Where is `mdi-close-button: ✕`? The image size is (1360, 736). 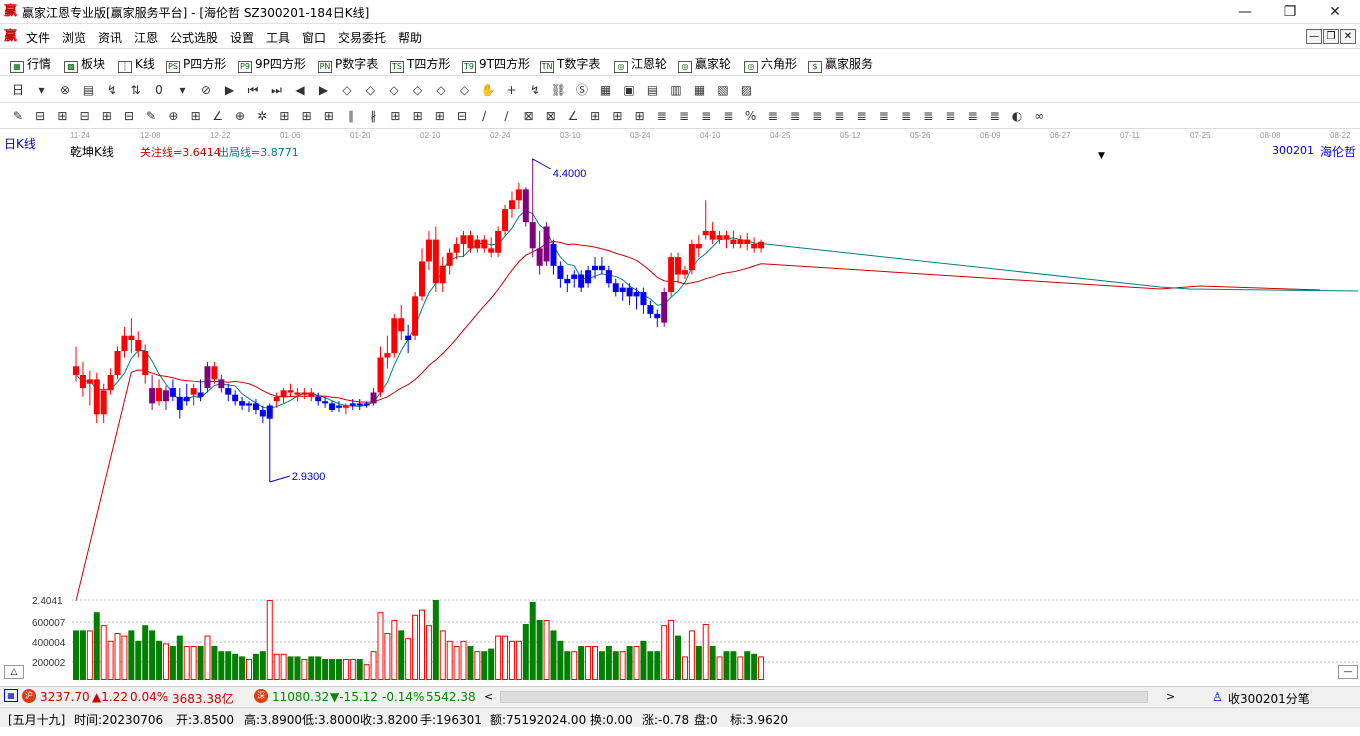
mdi-close-button: ✕ is located at coordinates (1348, 36).